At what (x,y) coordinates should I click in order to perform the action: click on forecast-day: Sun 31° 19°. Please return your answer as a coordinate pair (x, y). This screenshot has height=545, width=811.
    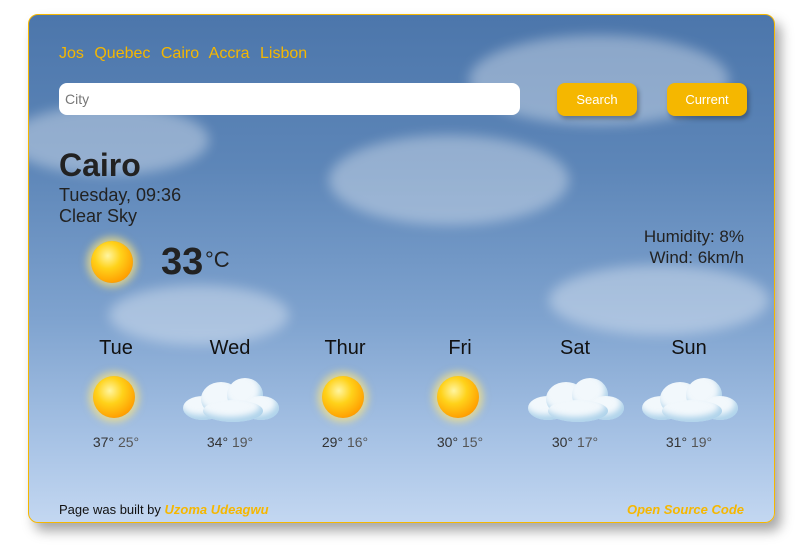
    Looking at the image, I should click on (689, 393).